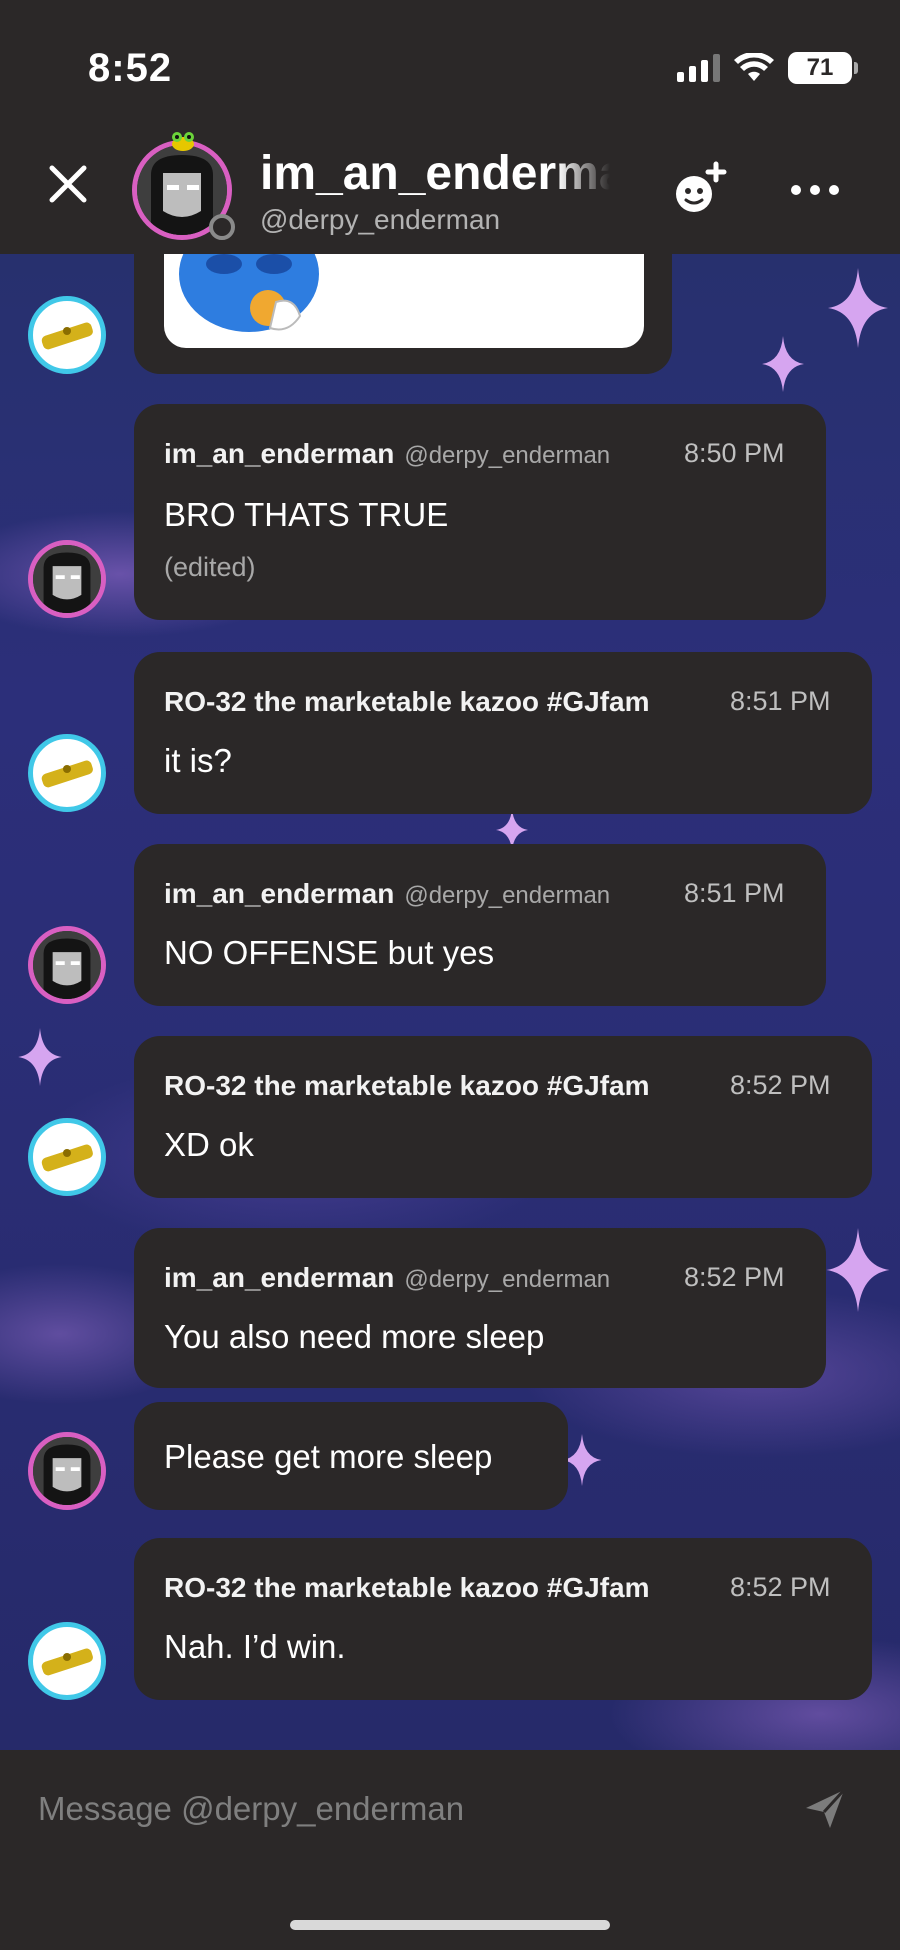 The height and width of the screenshot is (1950, 900). Describe the element at coordinates (210, 567) in the screenshot. I see `edited-label: (edited)` at that location.